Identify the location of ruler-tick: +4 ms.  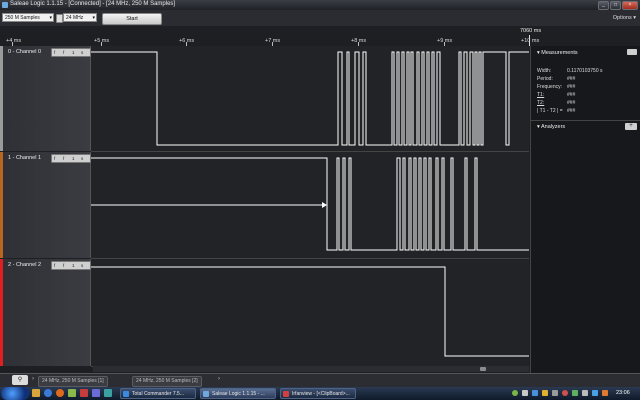
(14, 41).